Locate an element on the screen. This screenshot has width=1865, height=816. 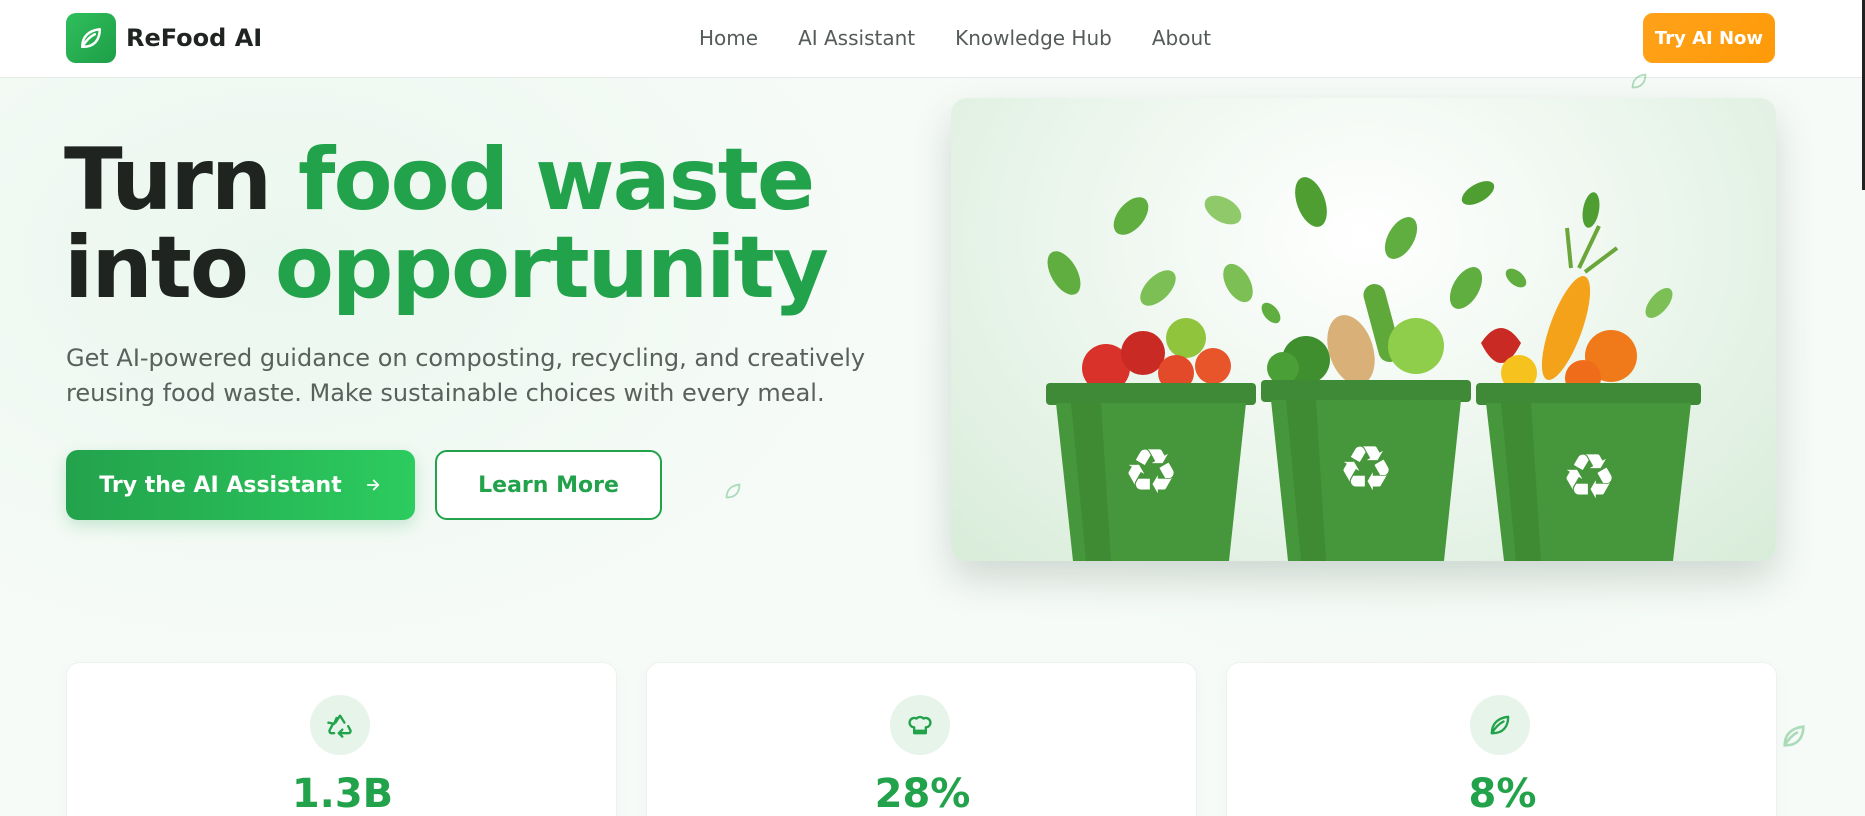
nav-link-about: About is located at coordinates (1181, 38).